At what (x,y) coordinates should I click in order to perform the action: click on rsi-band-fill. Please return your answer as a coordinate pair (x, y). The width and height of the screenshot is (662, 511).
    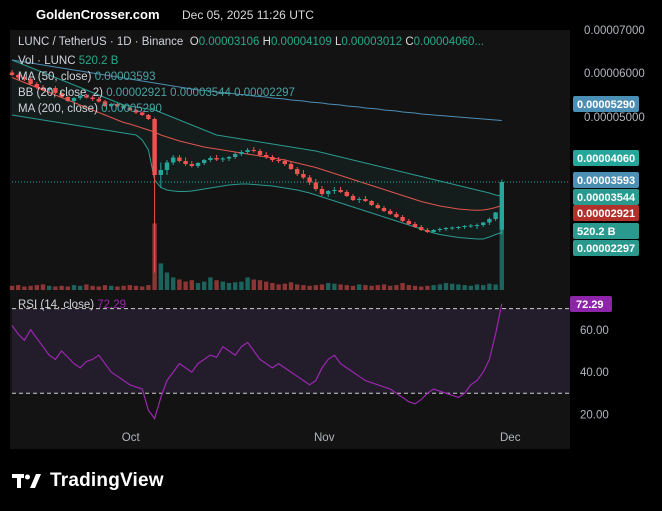
    Looking at the image, I should click on (291, 351).